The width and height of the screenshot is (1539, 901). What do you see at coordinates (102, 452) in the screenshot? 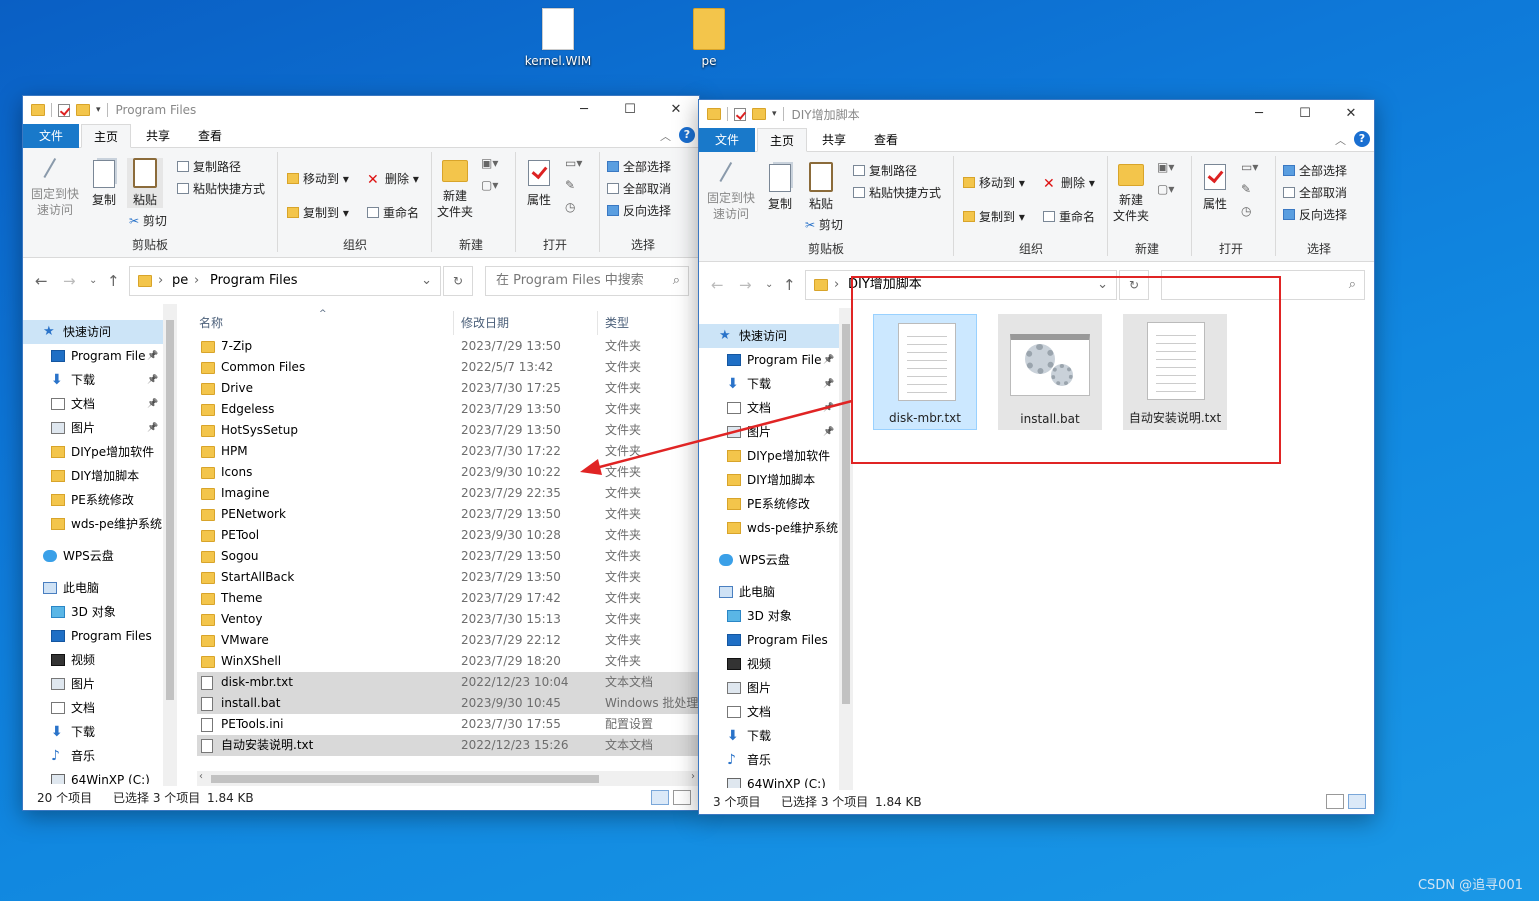
I see `nav-item: DIYpe增加软件` at bounding box center [102, 452].